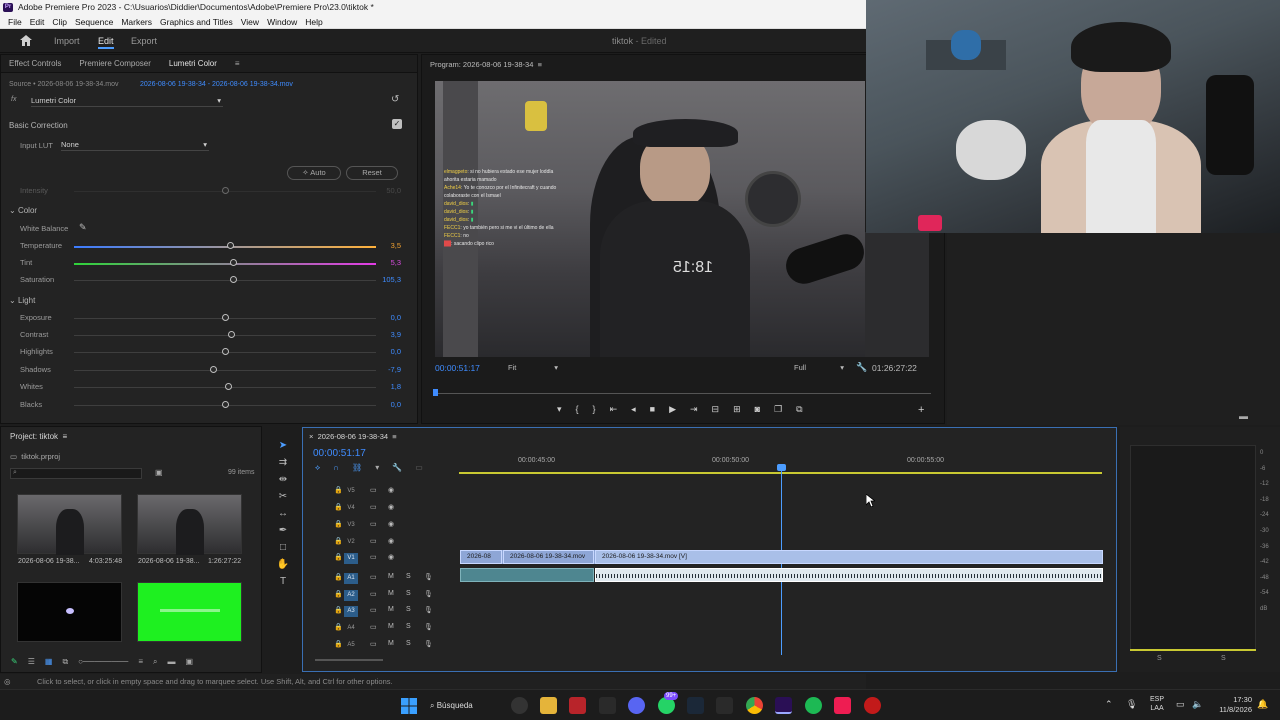 This screenshot has height=720, width=1280. Describe the element at coordinates (283, 565) in the screenshot. I see `hand-tool-icon: ✋` at that location.